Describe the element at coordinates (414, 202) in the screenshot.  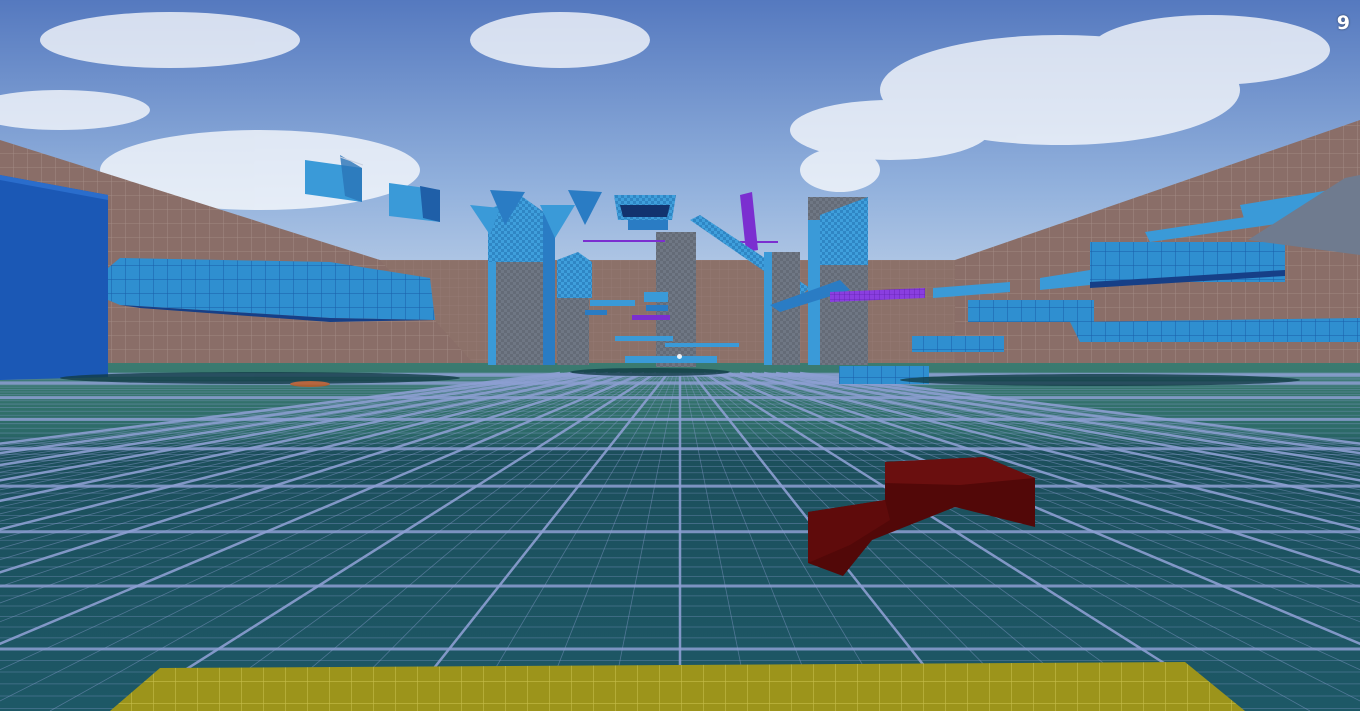
I see `floating-cube` at that location.